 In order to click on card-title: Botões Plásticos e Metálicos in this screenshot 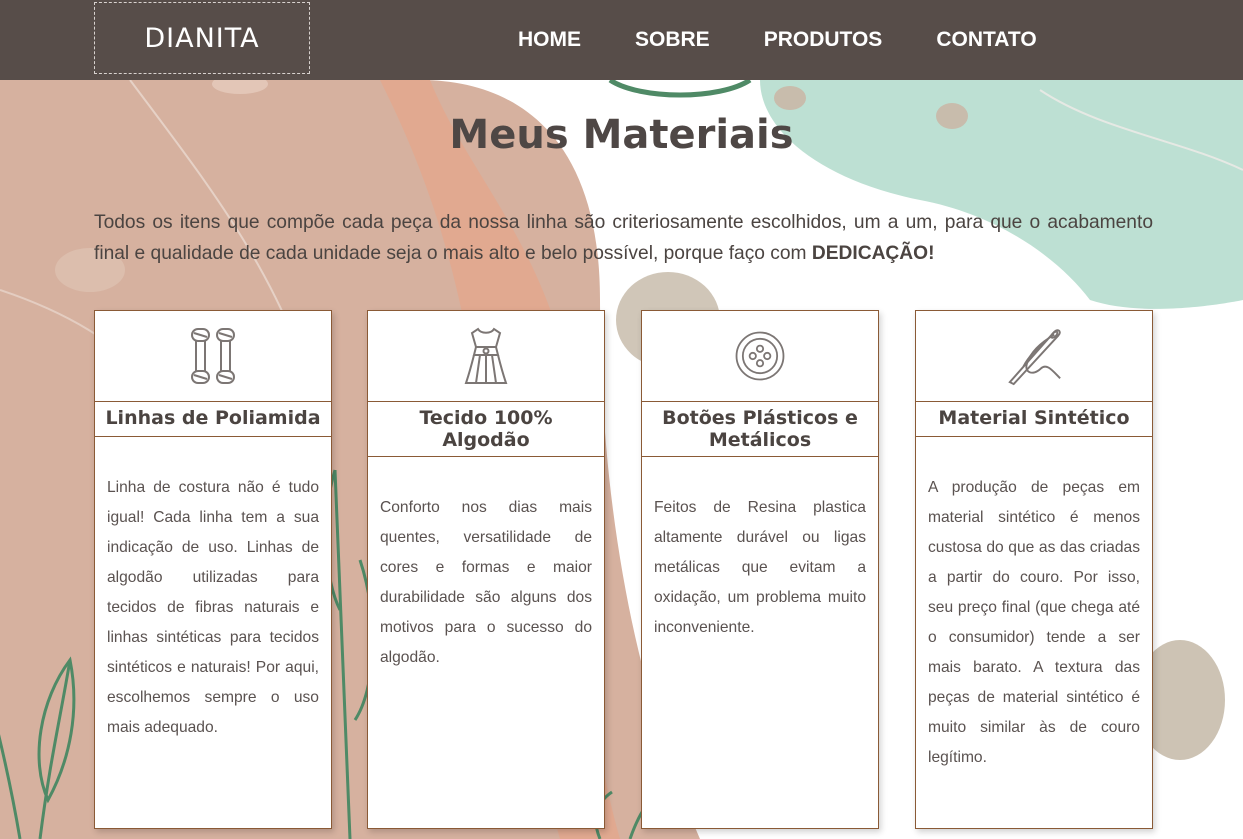, I will do `click(760, 429)`.